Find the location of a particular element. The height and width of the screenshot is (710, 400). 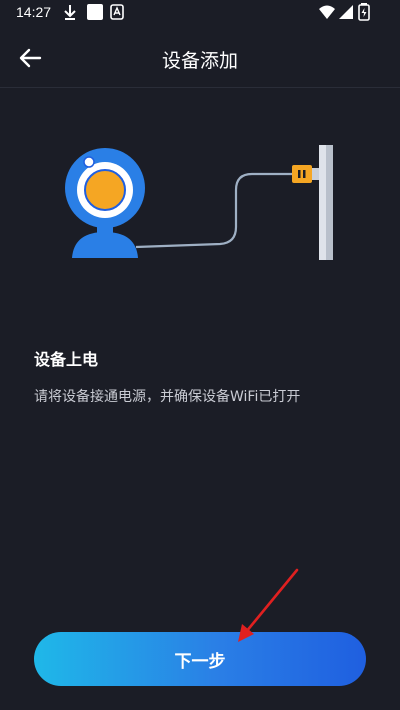

wifi-icon is located at coordinates (327, 12).